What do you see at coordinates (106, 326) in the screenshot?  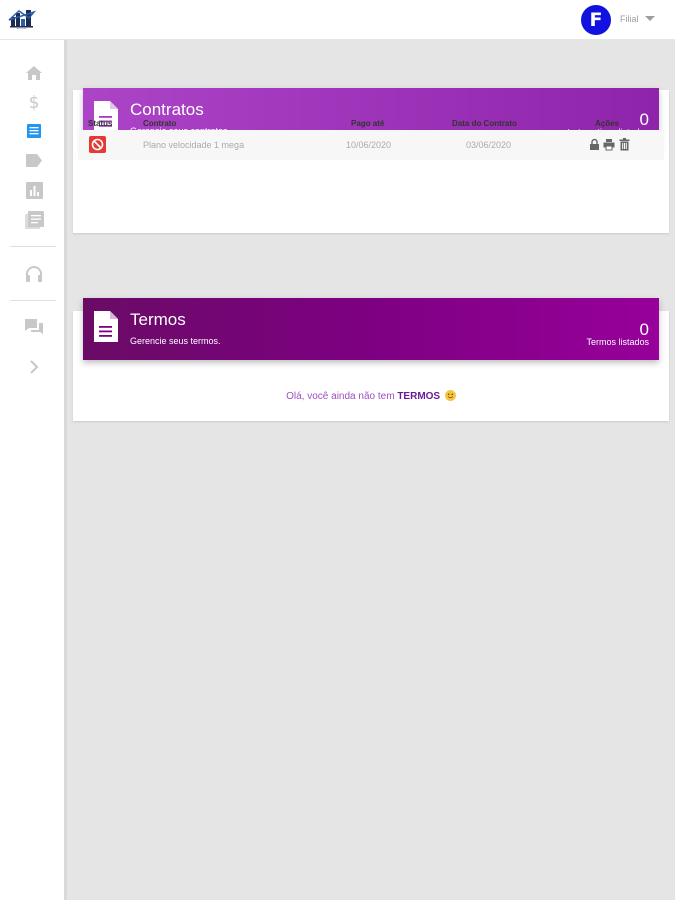 I see `document-icon` at bounding box center [106, 326].